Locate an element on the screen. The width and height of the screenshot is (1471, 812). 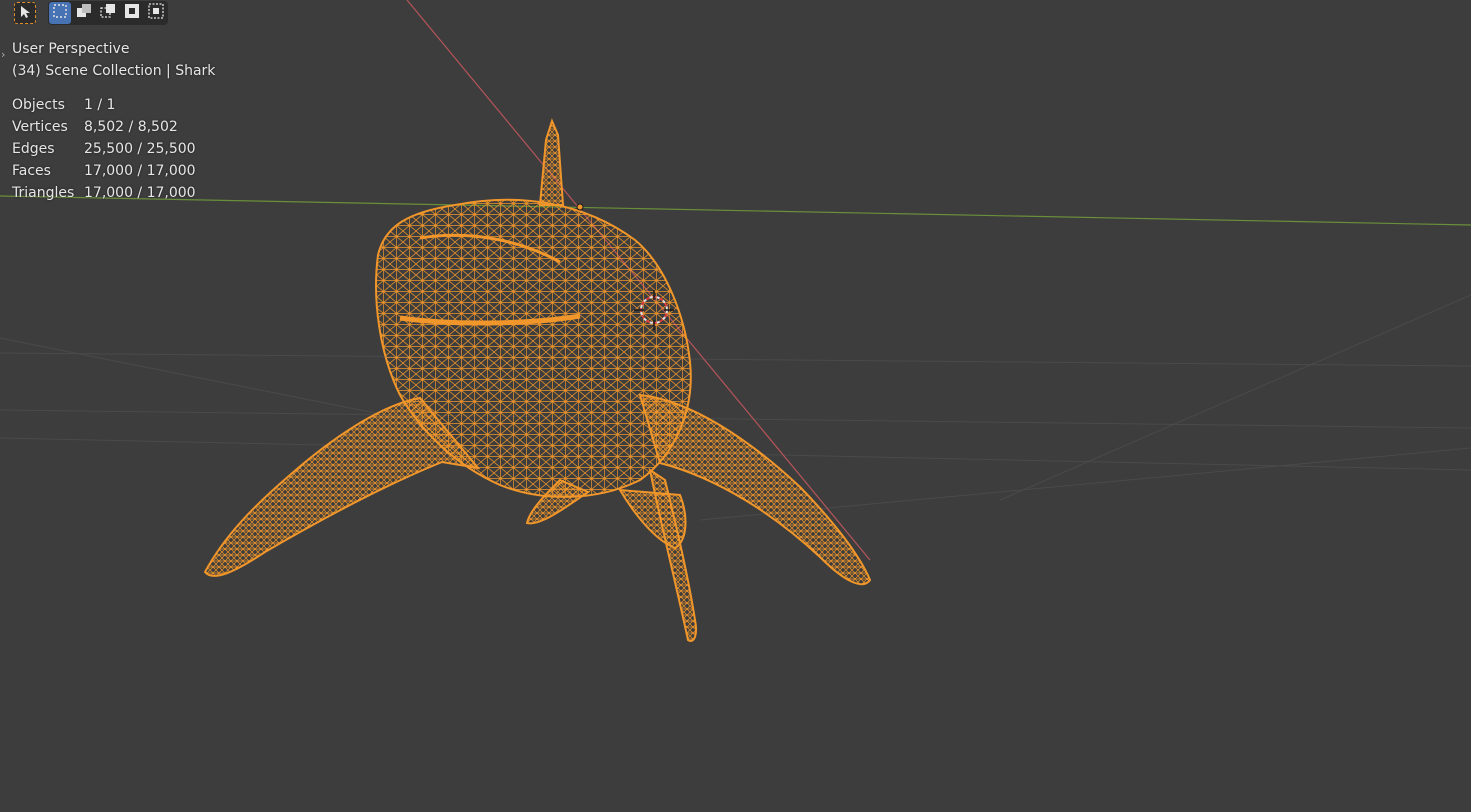
select-invert-button is located at coordinates (132, 13).